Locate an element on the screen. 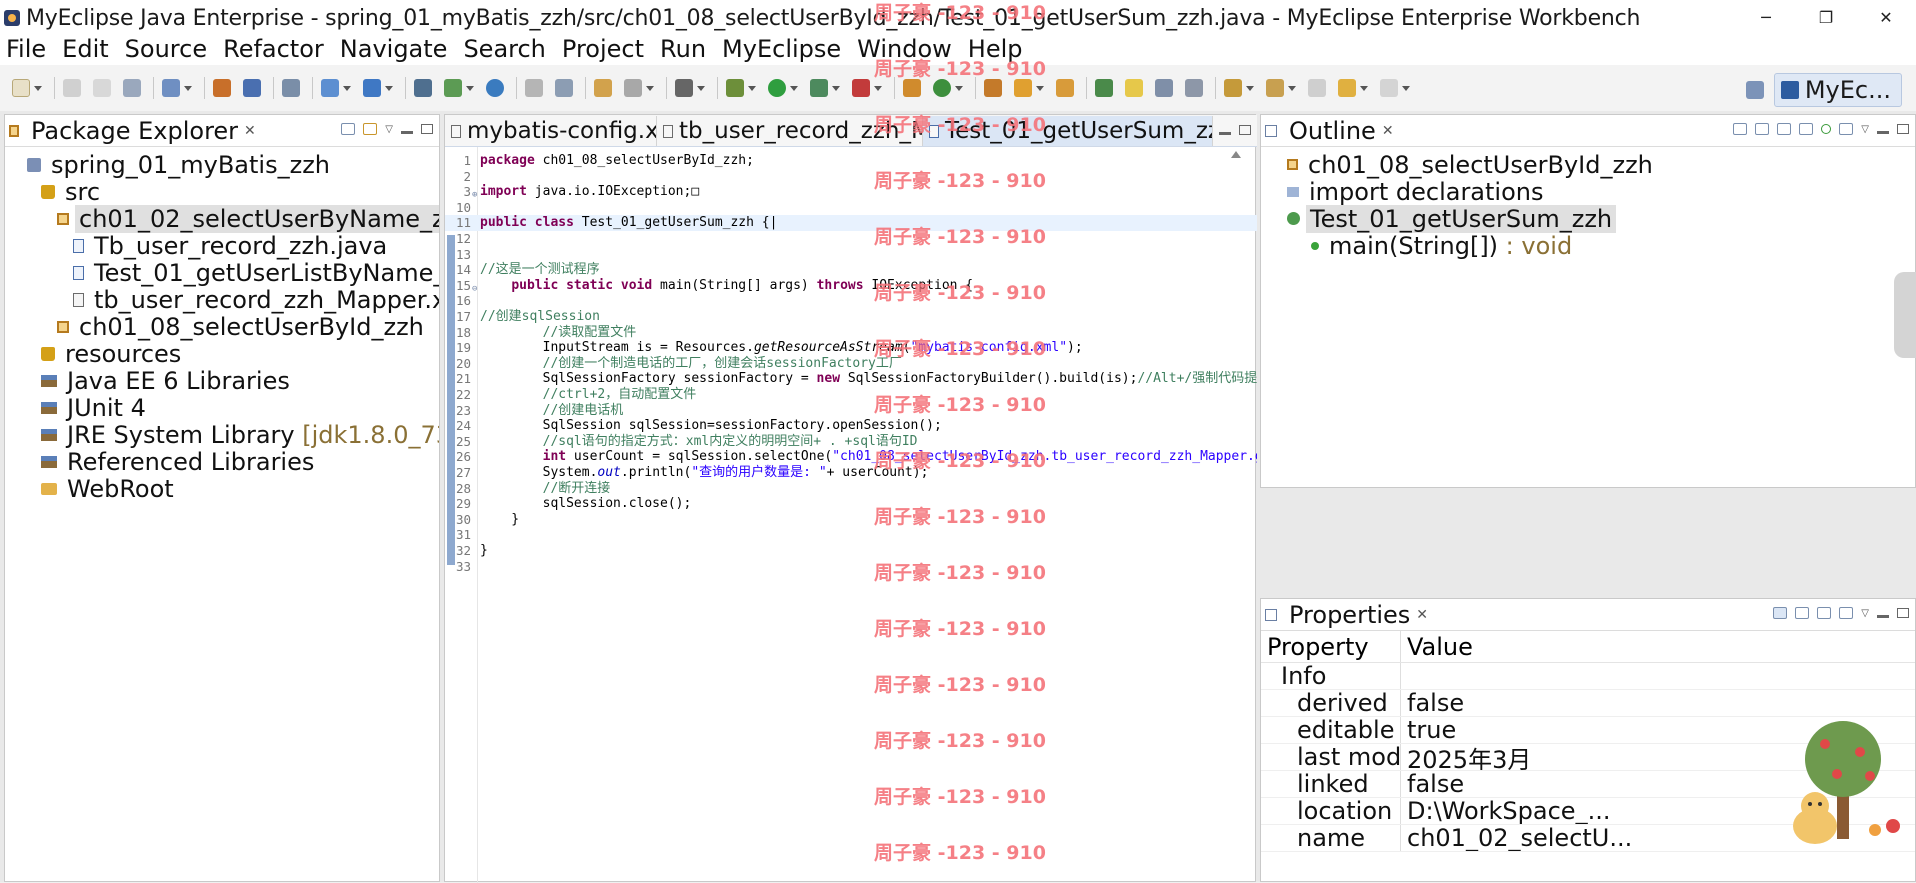  pin-icon is located at coordinates (1846, 613).